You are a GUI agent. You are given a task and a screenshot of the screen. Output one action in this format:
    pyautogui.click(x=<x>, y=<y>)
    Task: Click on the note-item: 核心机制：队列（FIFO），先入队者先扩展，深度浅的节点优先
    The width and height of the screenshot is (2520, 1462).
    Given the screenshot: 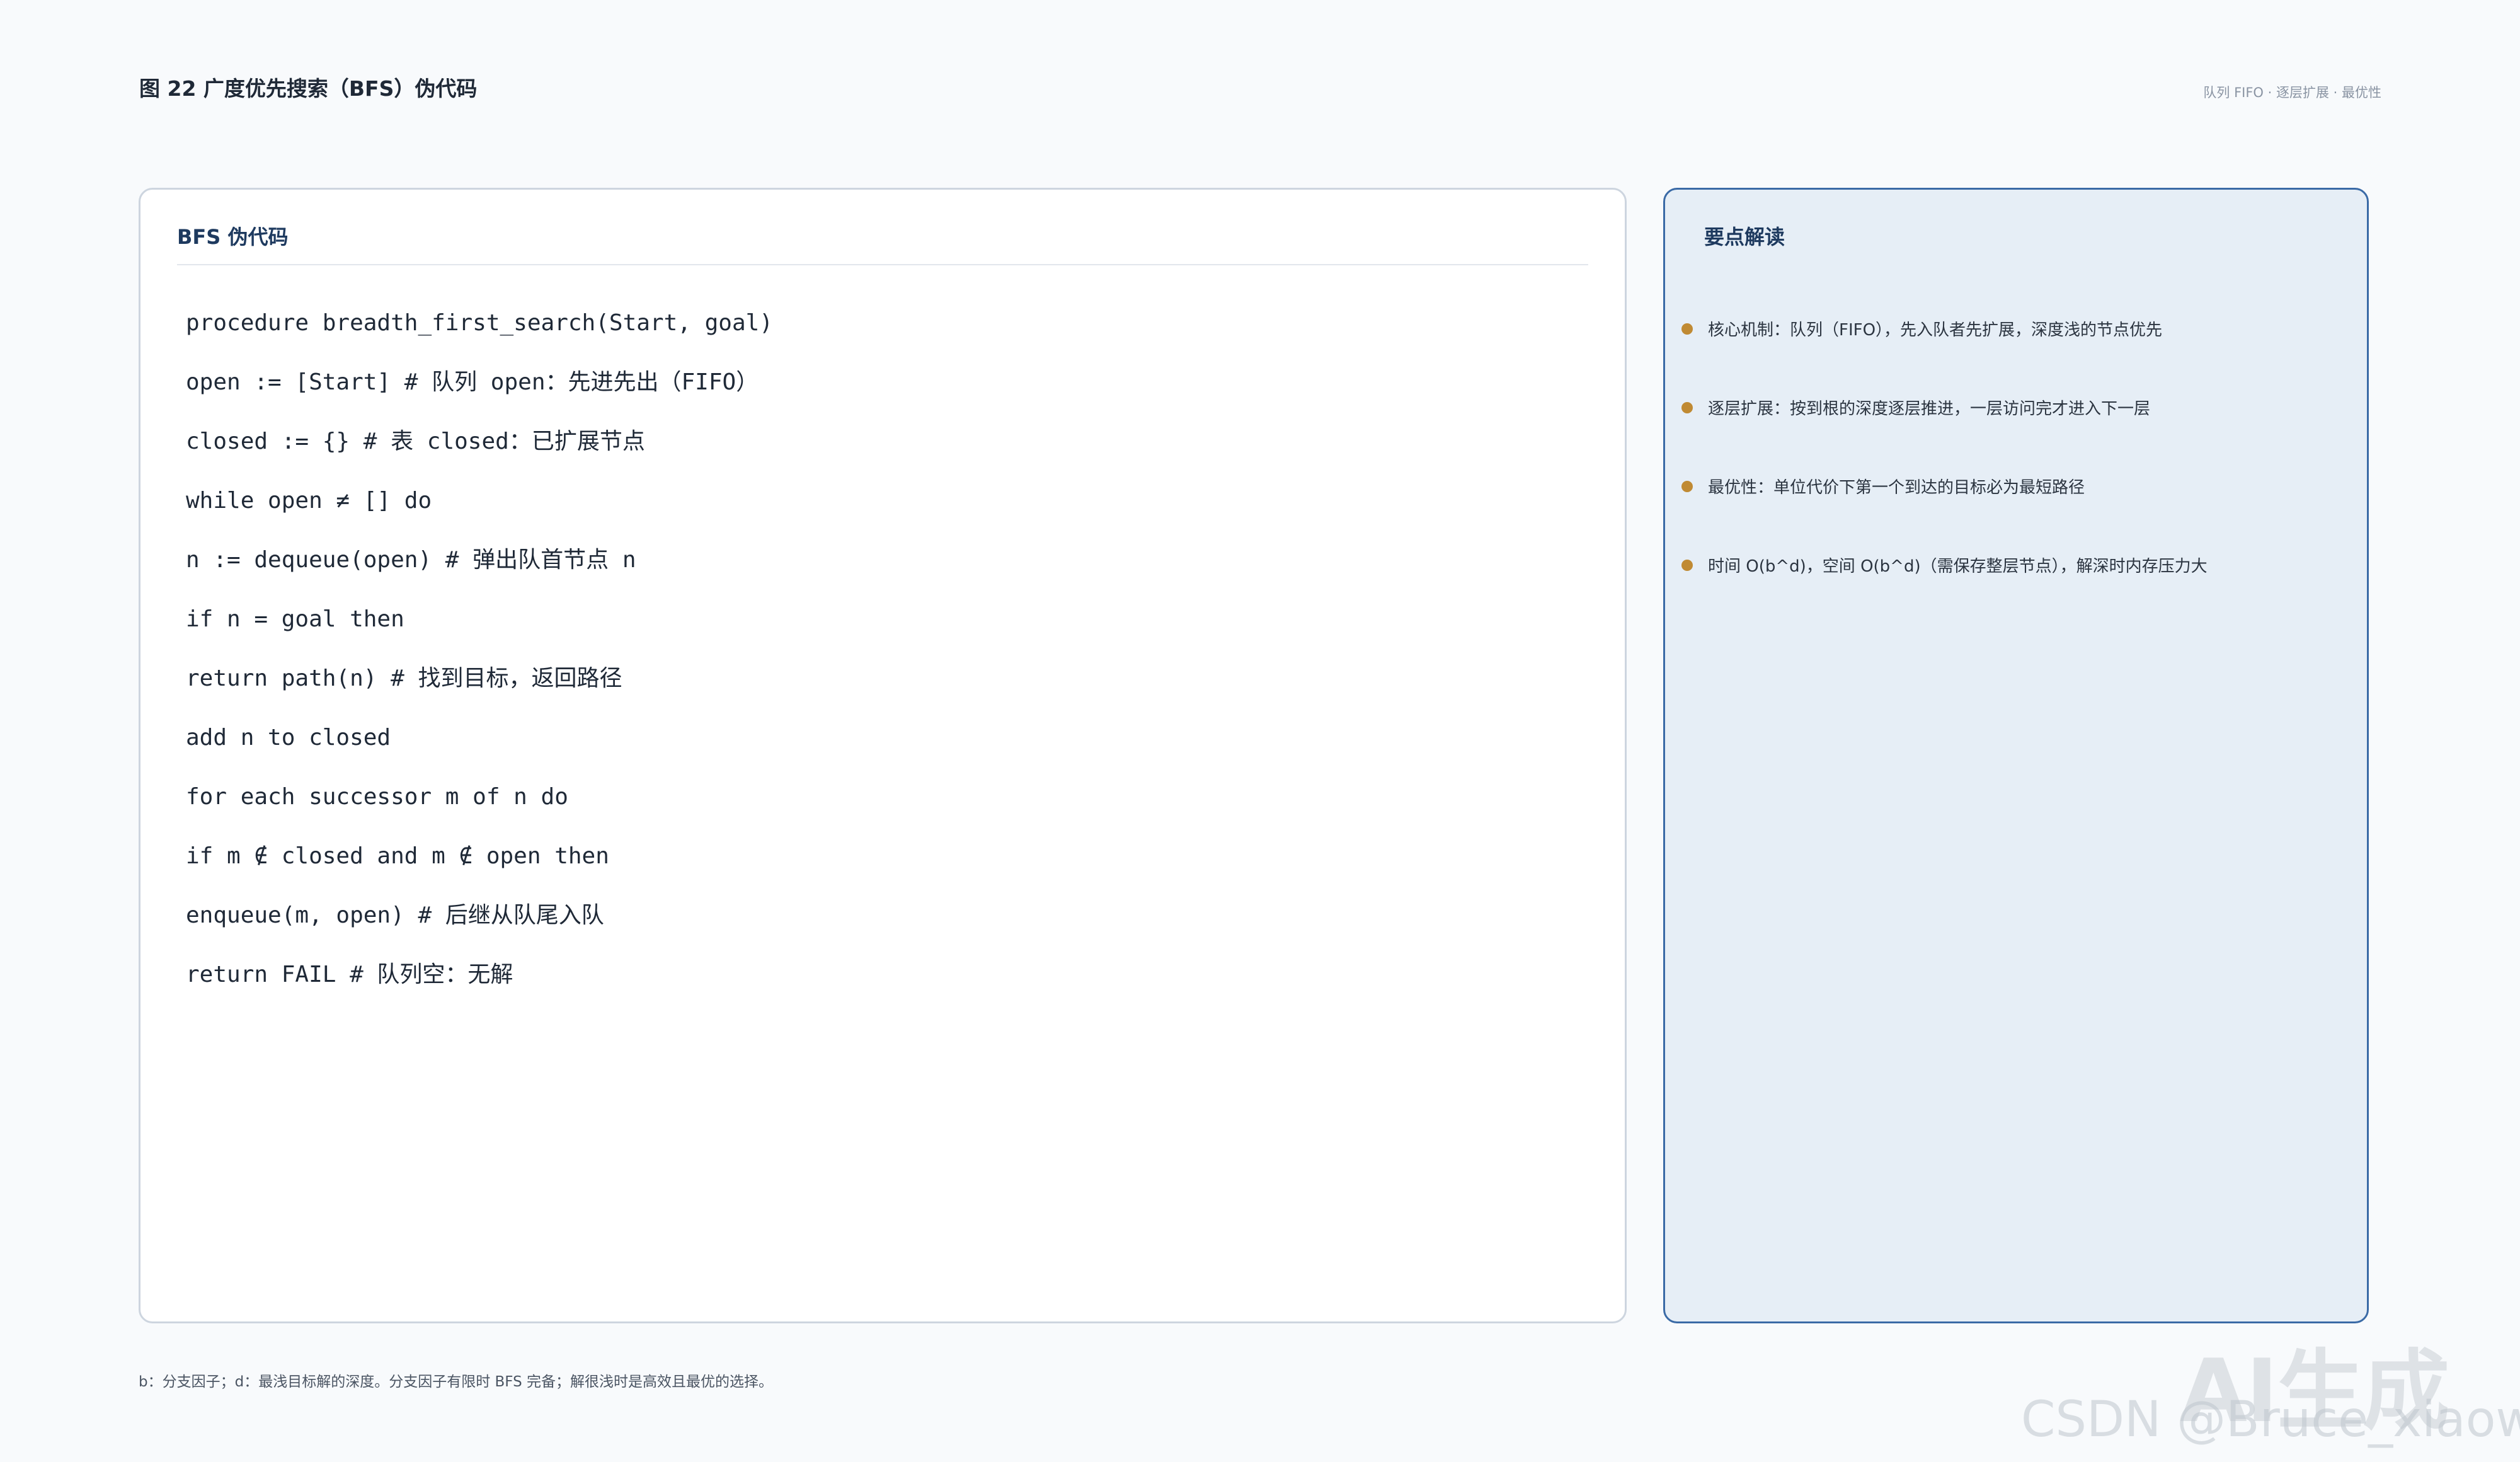 What is the action you would take?
    pyautogui.click(x=1944, y=328)
    